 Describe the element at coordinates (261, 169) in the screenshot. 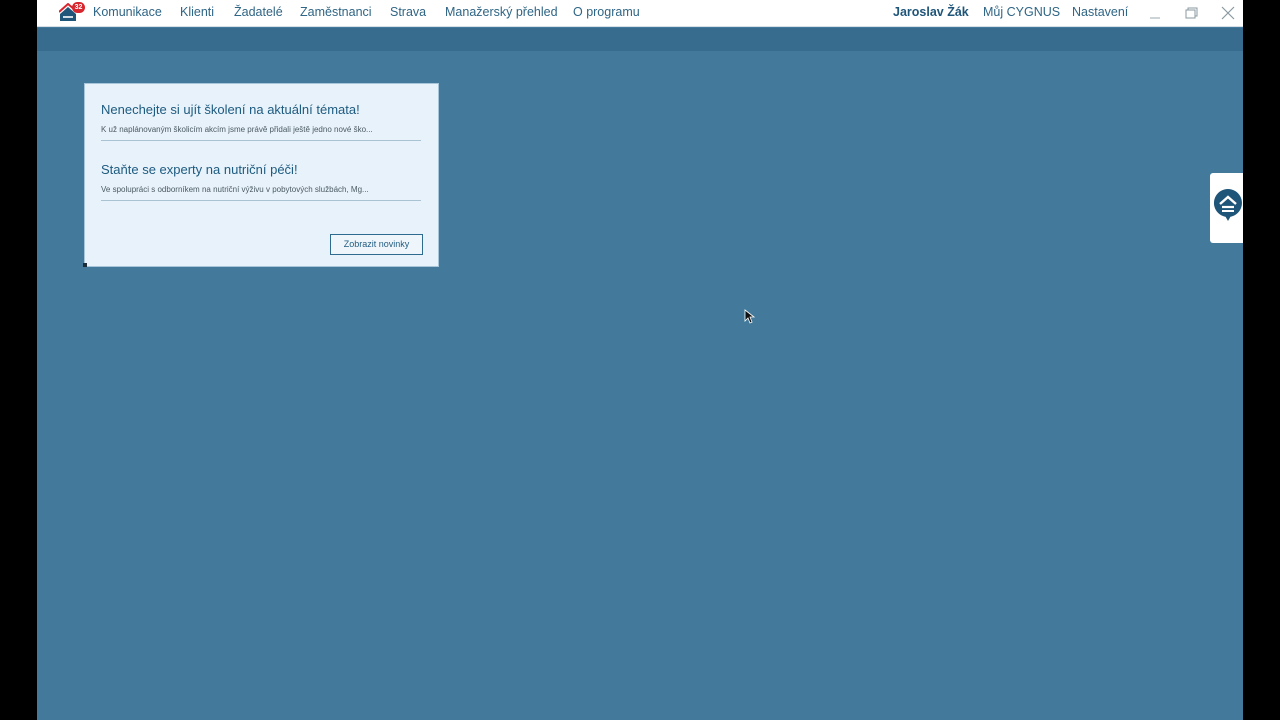

I see `news-title: Staňte se experty na nutriční péči!` at that location.